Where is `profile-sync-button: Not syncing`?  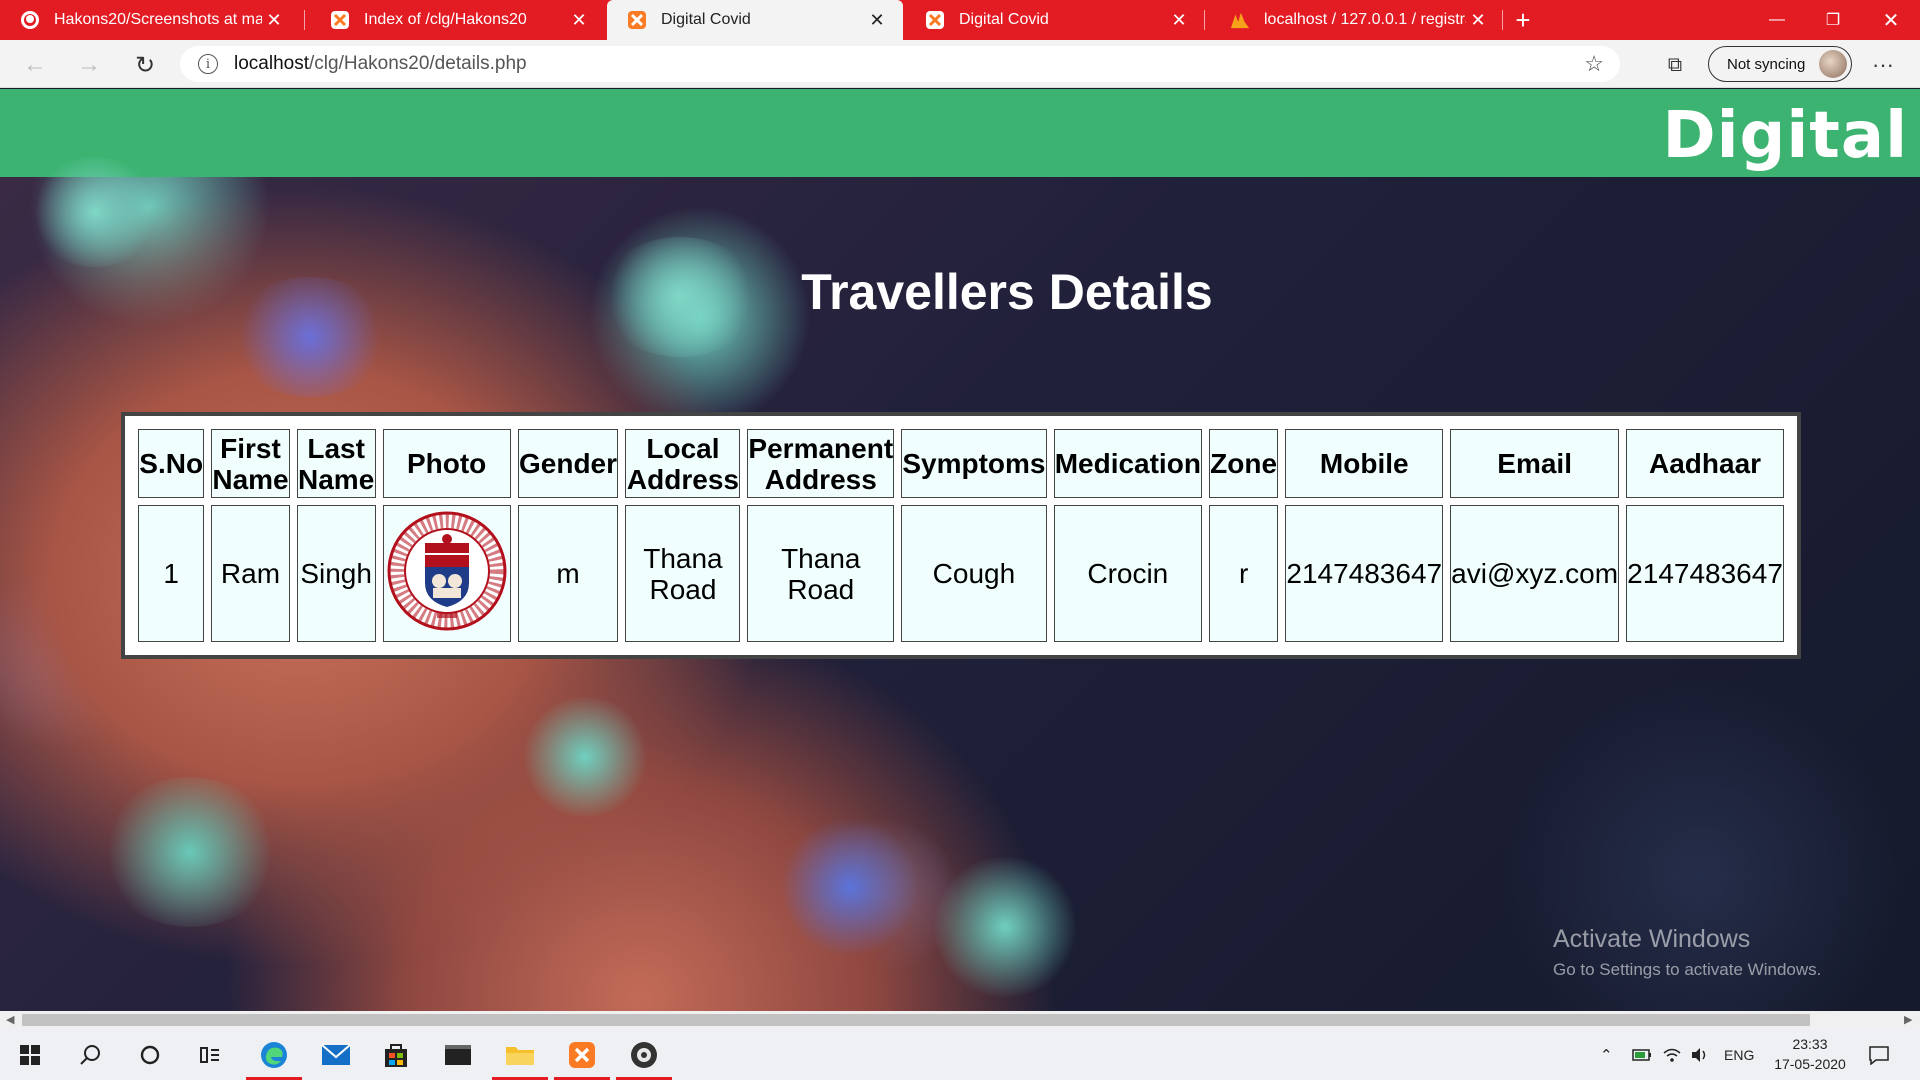 profile-sync-button: Not syncing is located at coordinates (1780, 64).